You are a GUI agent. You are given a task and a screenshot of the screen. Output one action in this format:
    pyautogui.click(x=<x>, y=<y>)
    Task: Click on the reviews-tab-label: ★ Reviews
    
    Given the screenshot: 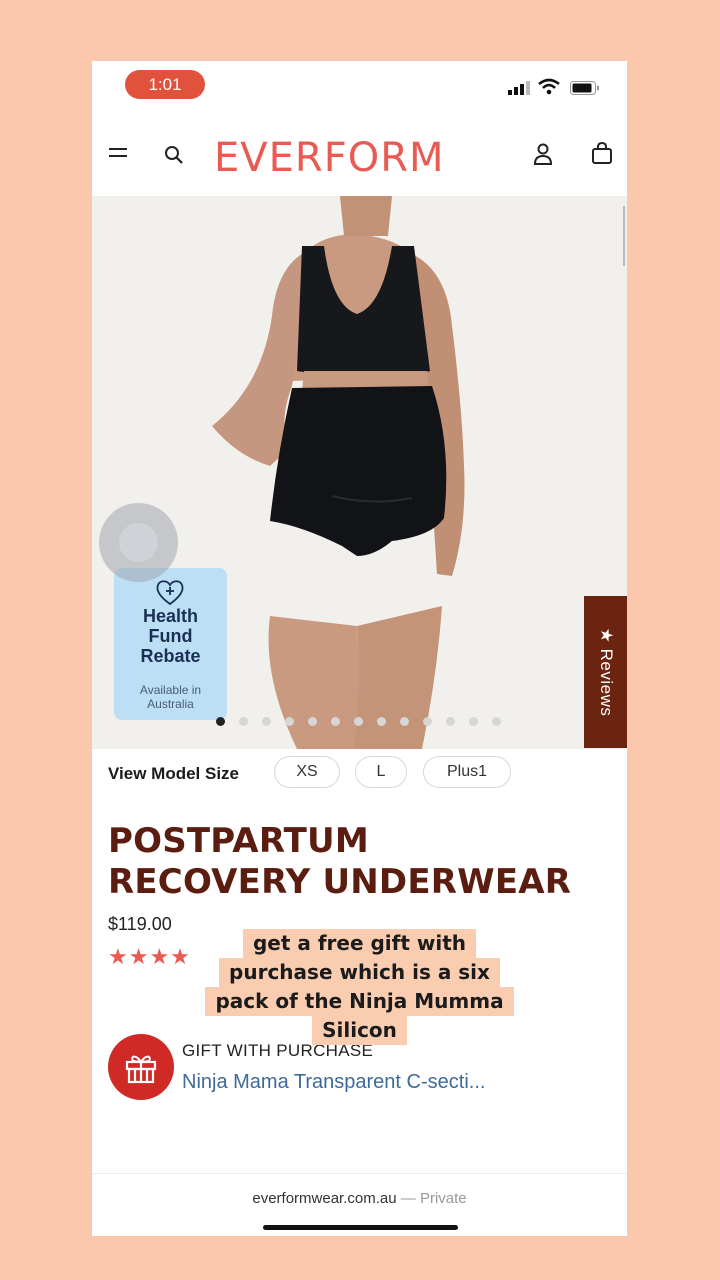 What is the action you would take?
    pyautogui.click(x=606, y=672)
    